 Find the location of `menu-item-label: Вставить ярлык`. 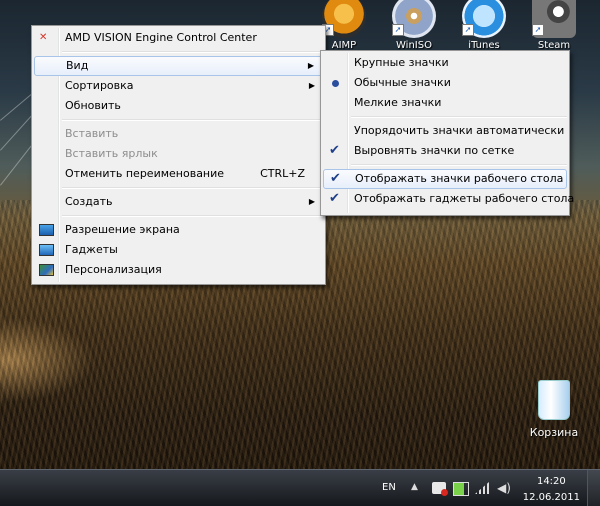

menu-item-label: Вставить ярлык is located at coordinates (111, 153).